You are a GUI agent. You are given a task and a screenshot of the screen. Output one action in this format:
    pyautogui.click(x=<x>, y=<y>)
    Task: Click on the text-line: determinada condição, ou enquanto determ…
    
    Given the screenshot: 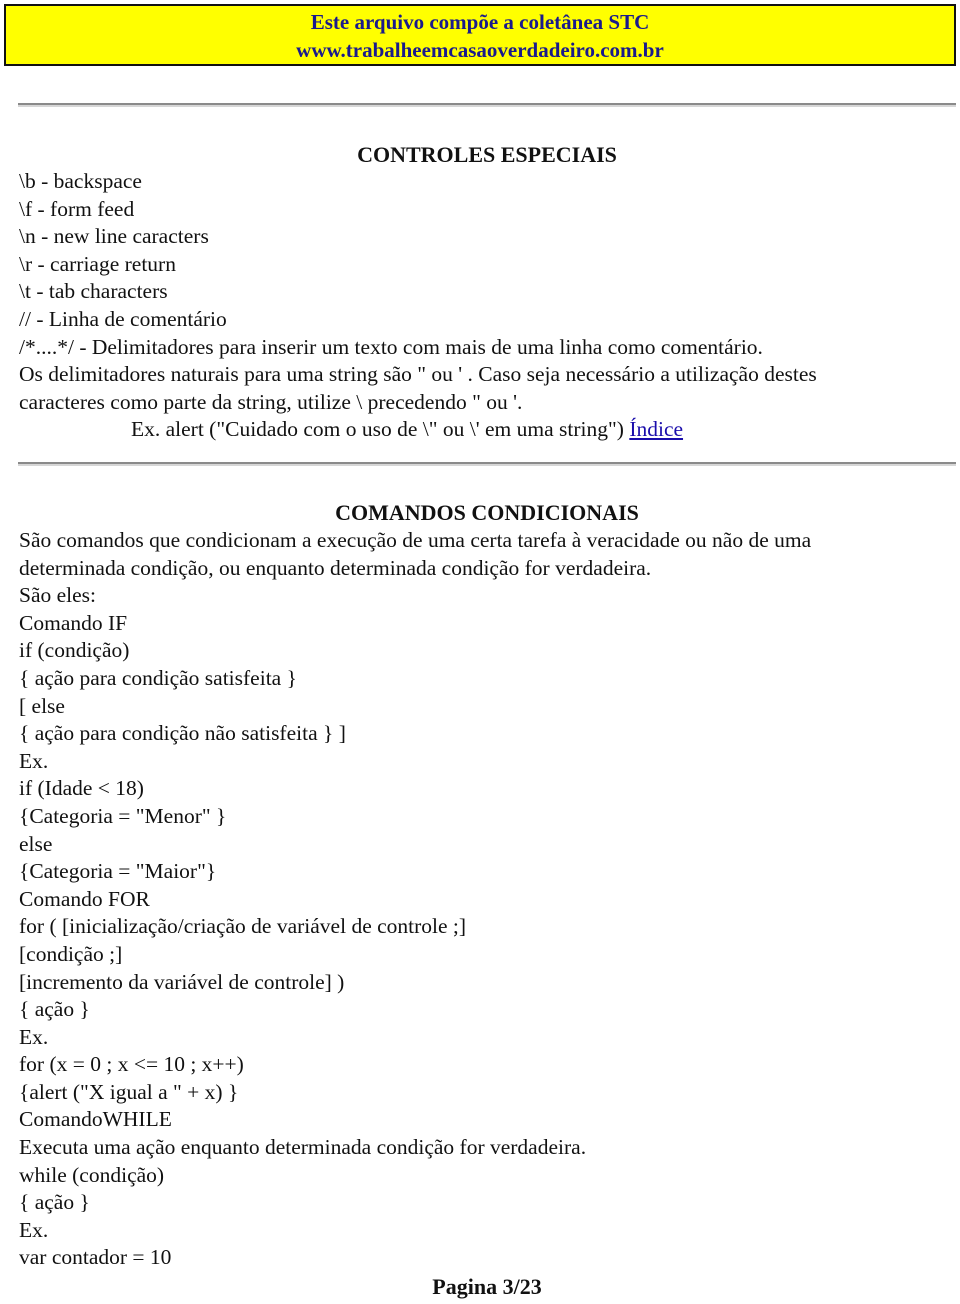 What is the action you would take?
    pyautogui.click(x=335, y=567)
    